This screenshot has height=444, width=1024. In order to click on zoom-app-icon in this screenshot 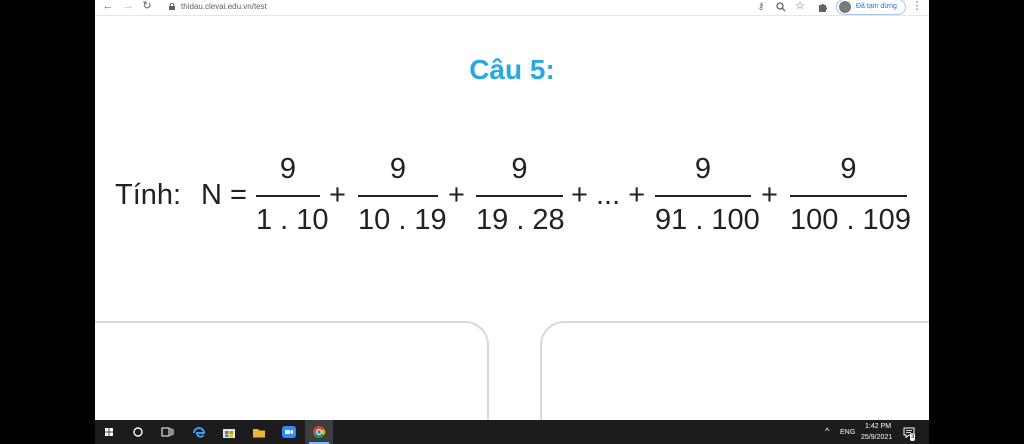, I will do `click(289, 432)`.